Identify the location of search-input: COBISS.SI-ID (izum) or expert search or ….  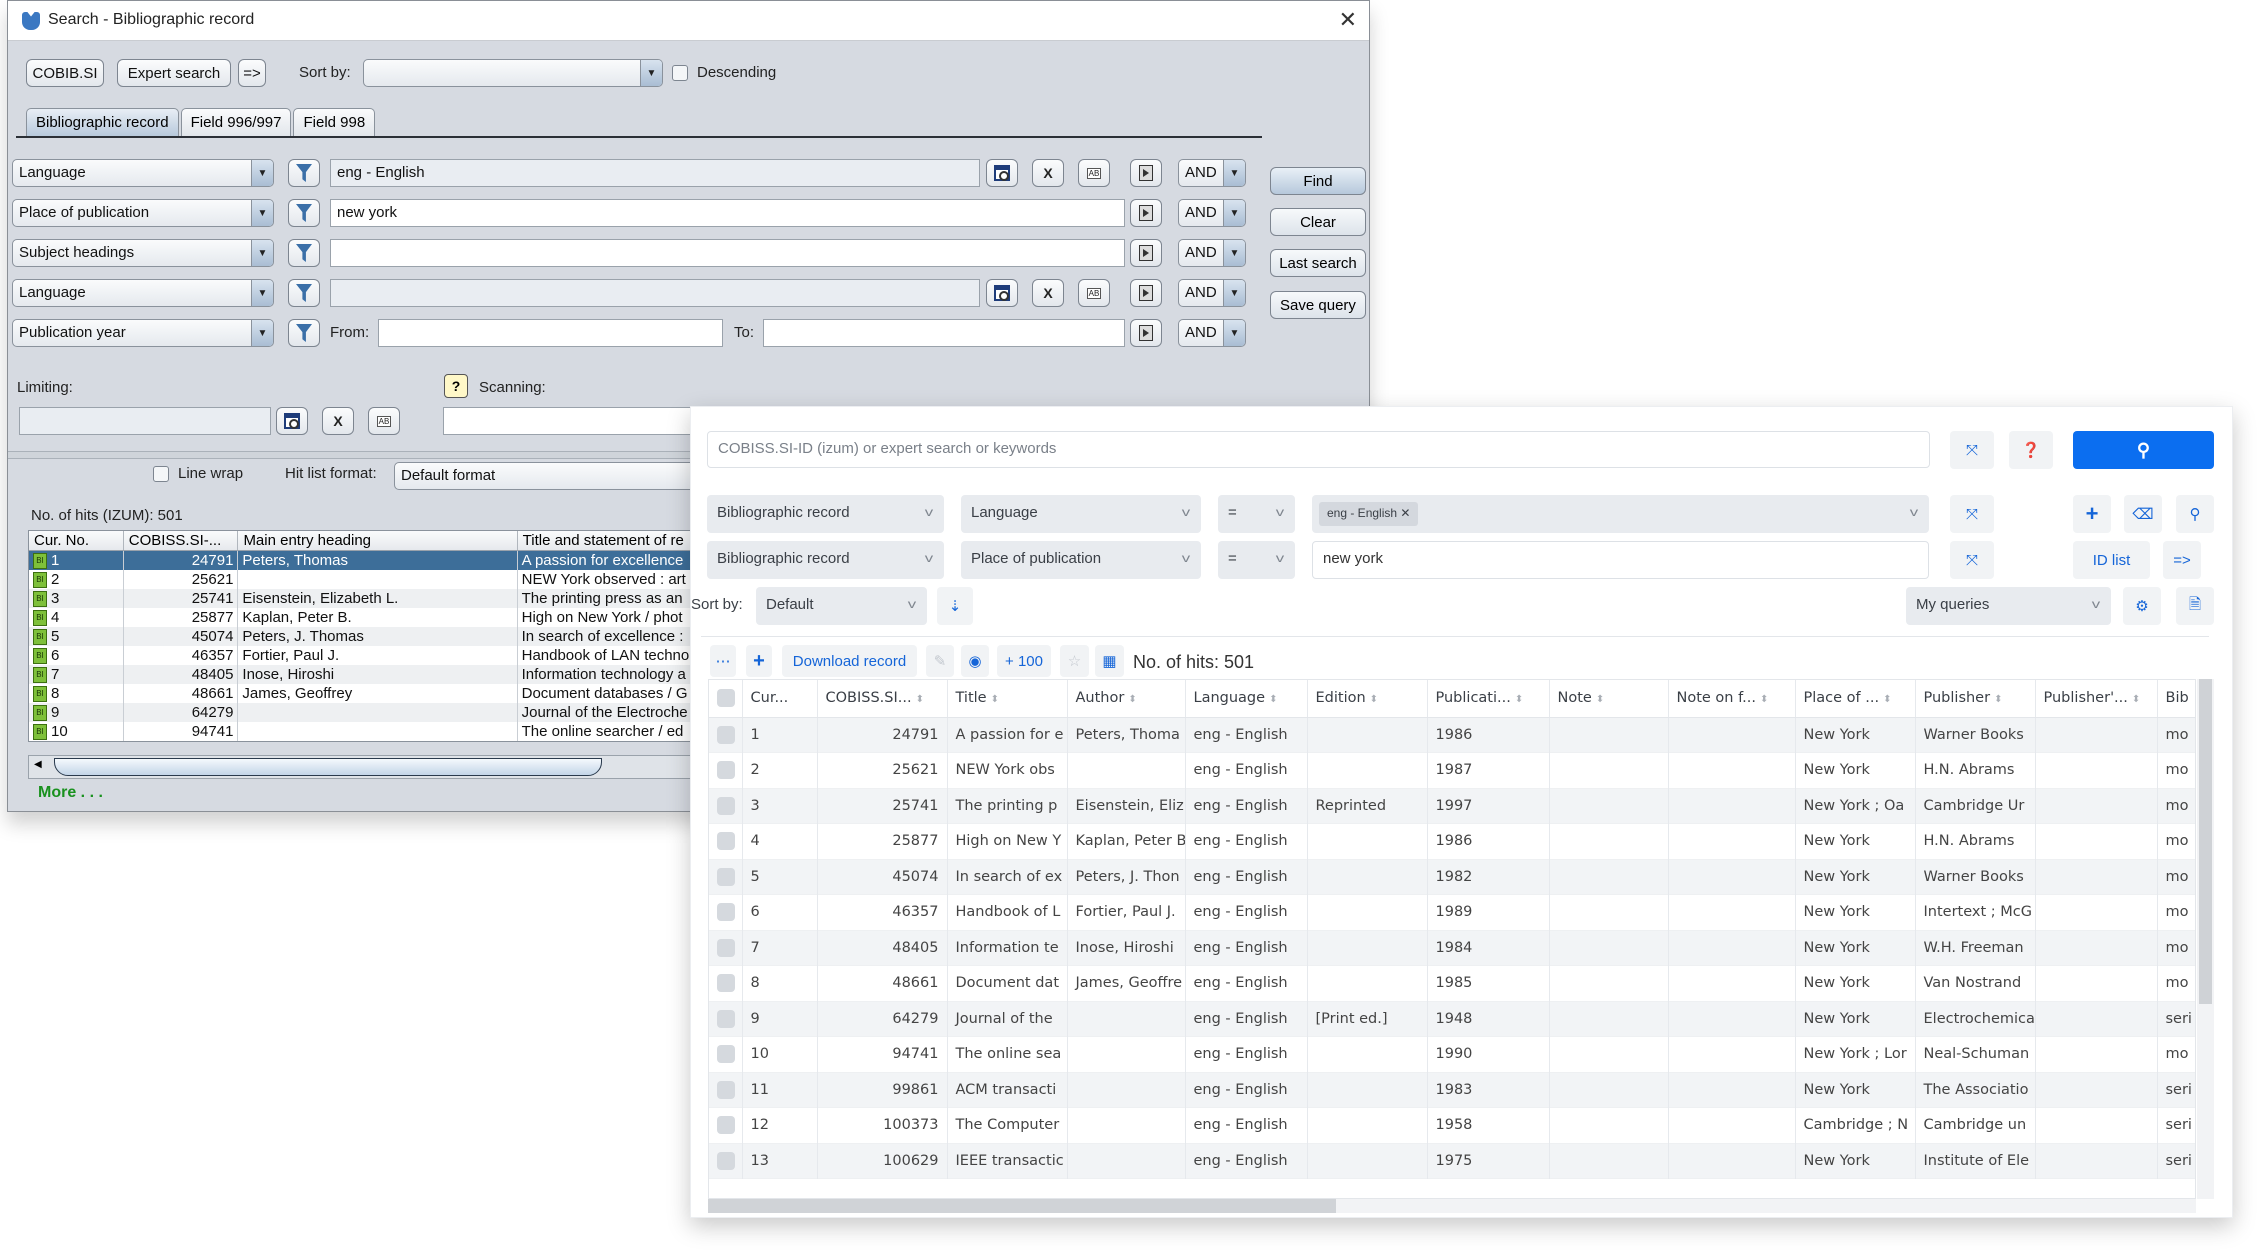
(1318, 449).